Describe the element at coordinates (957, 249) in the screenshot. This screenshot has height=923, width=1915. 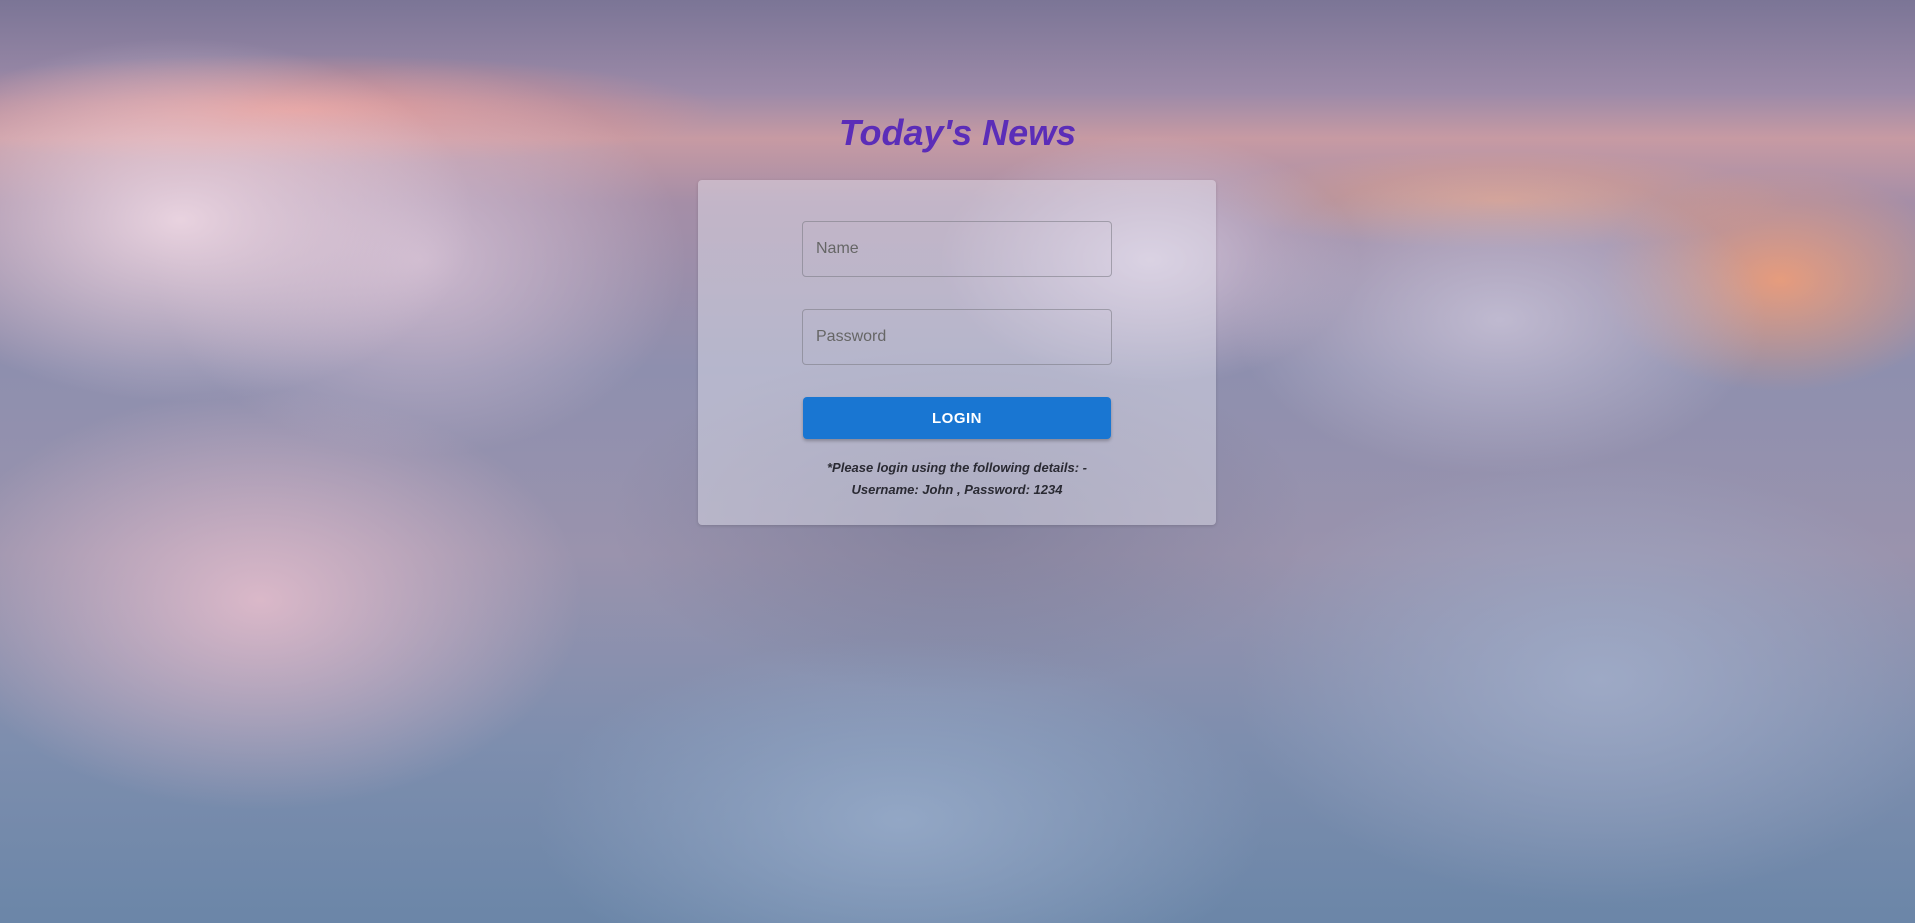
I see `name-input` at that location.